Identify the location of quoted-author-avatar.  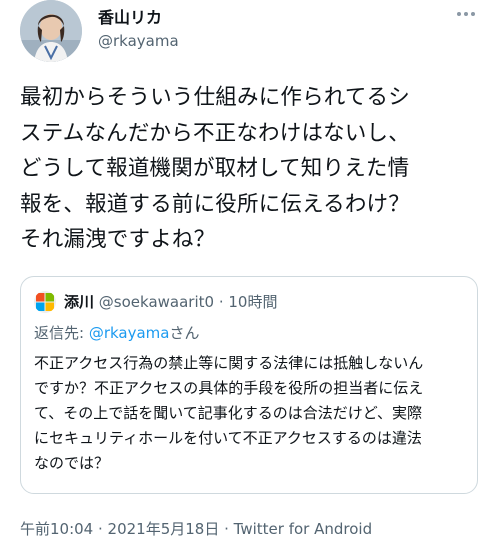
(45, 302).